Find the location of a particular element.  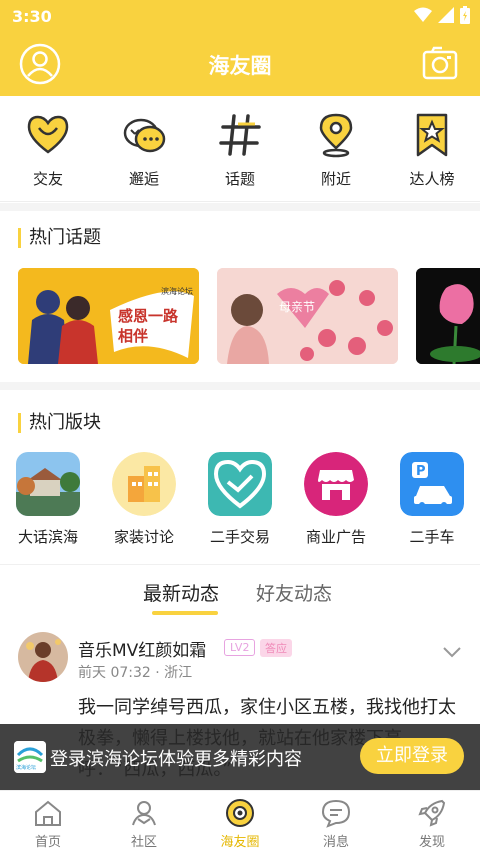

board-label: 大话滨海 is located at coordinates (47, 537).